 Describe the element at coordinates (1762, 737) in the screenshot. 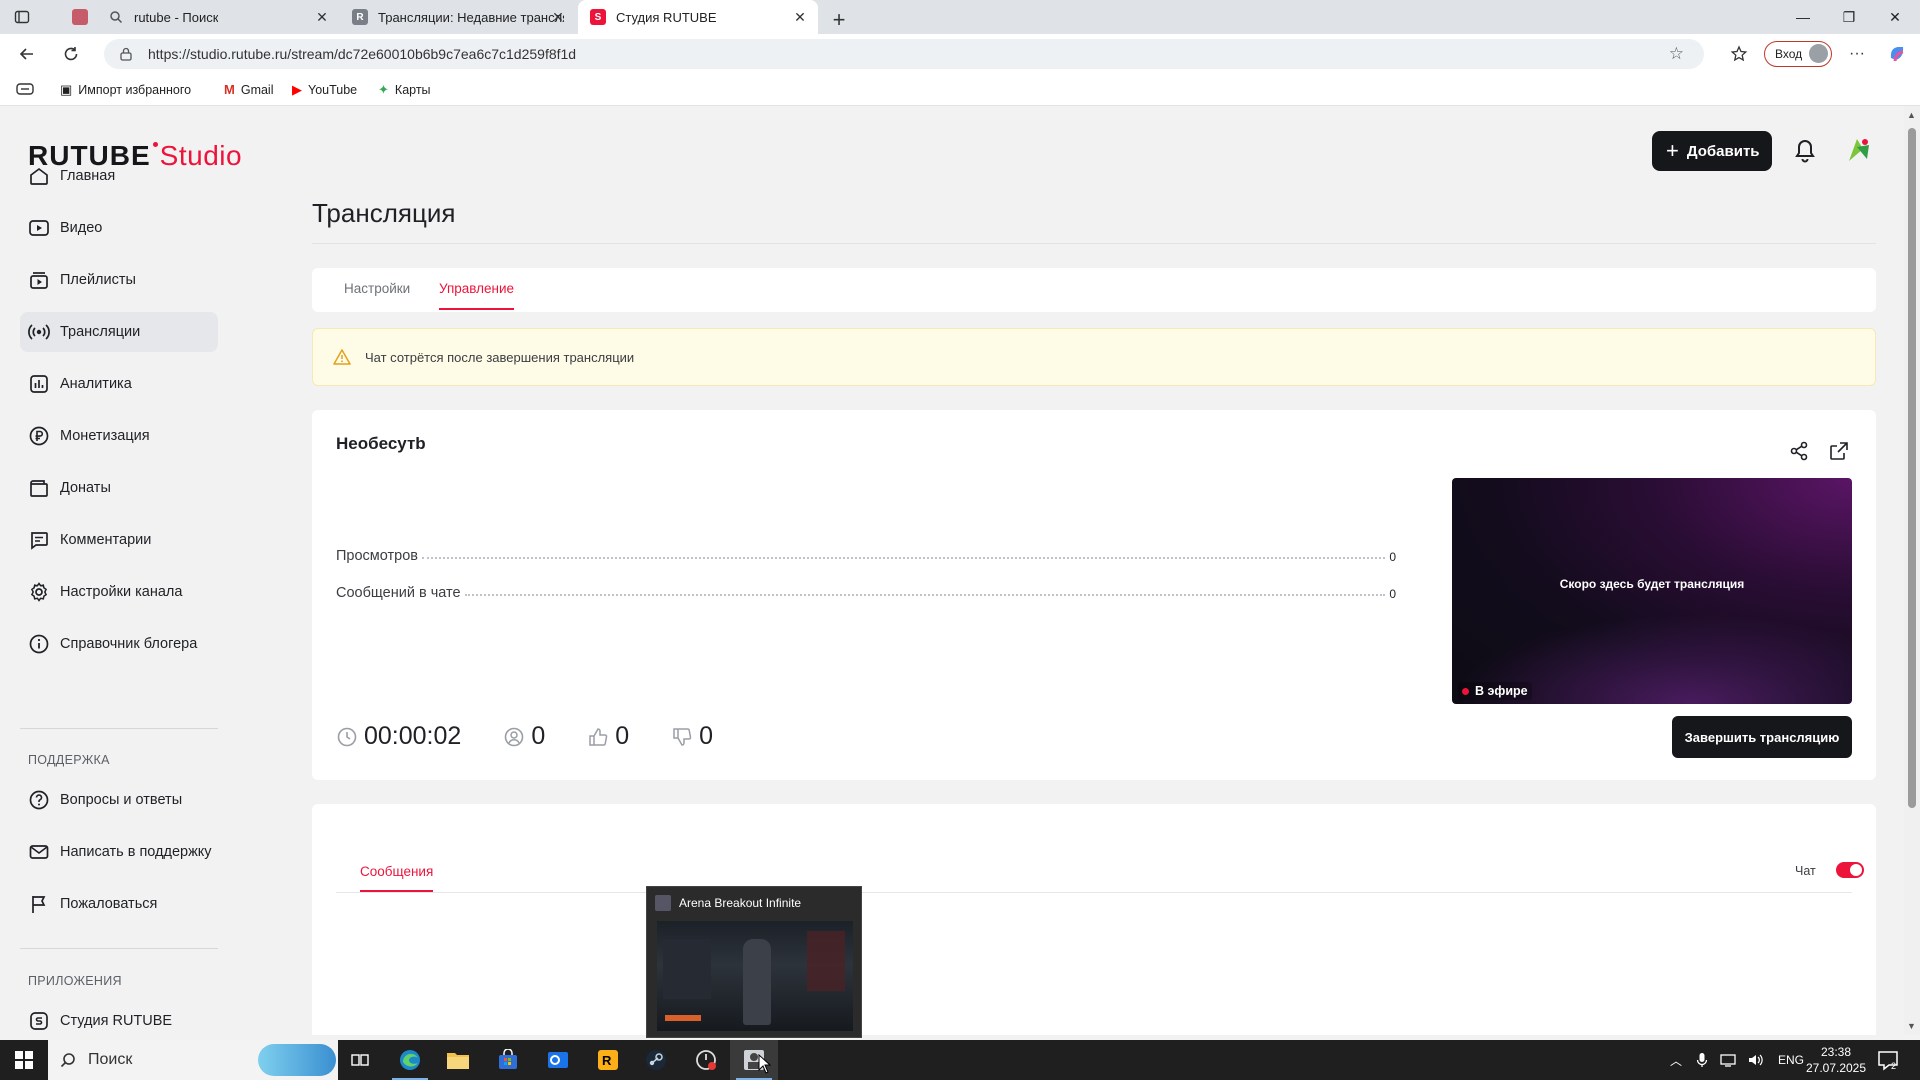

I see `end-stream-button: Завершить трансляцию` at that location.